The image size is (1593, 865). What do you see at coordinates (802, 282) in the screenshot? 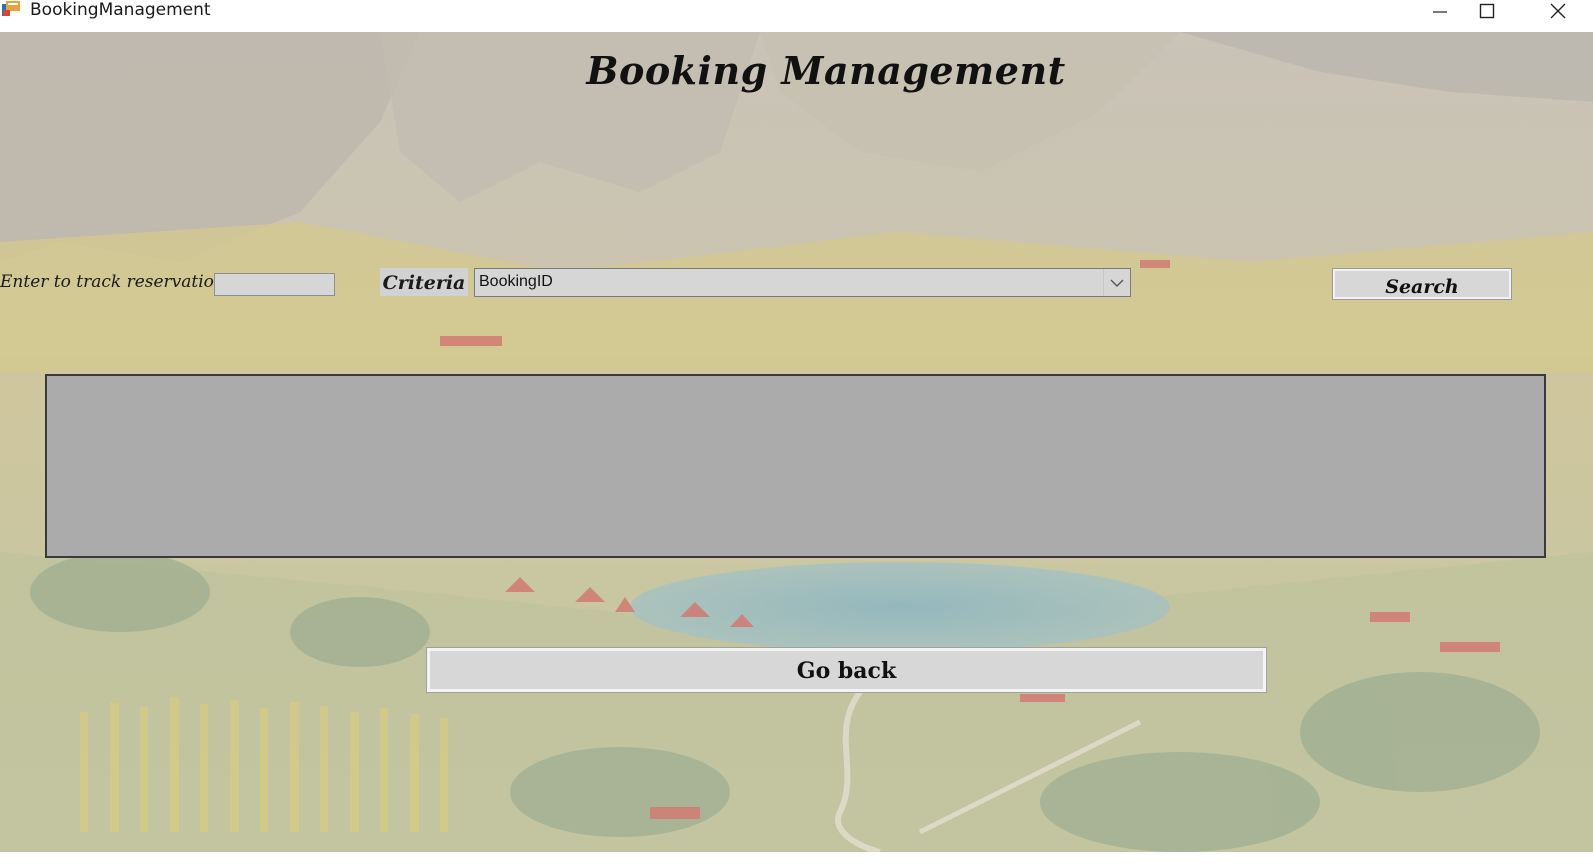
I see `criteria-dropdown: BookingID` at bounding box center [802, 282].